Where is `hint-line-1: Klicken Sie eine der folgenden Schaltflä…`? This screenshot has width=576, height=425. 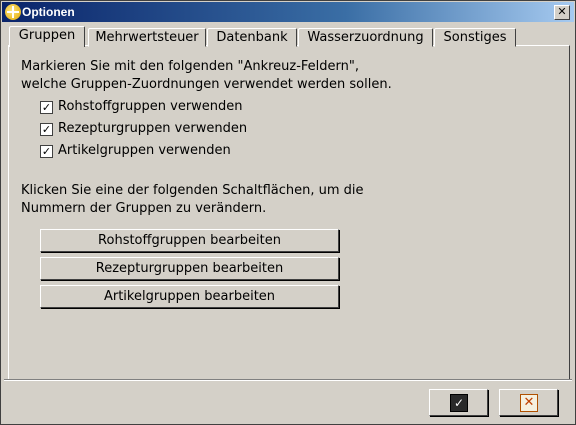
hint-line-1: Klicken Sie eine der folgenden Schaltflä… is located at coordinates (192, 190).